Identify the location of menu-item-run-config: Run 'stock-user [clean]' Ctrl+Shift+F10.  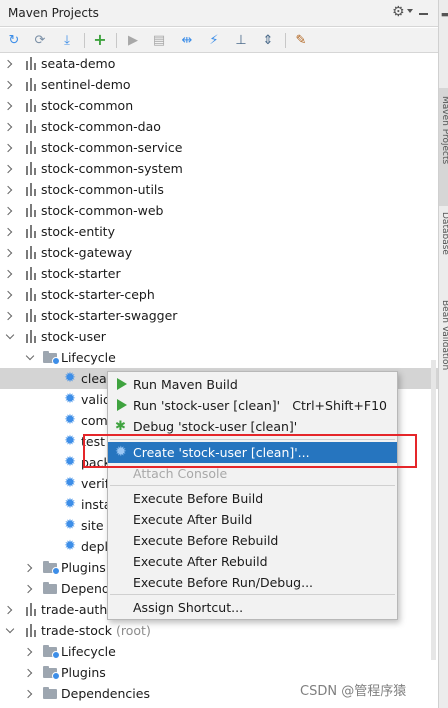
(252, 405).